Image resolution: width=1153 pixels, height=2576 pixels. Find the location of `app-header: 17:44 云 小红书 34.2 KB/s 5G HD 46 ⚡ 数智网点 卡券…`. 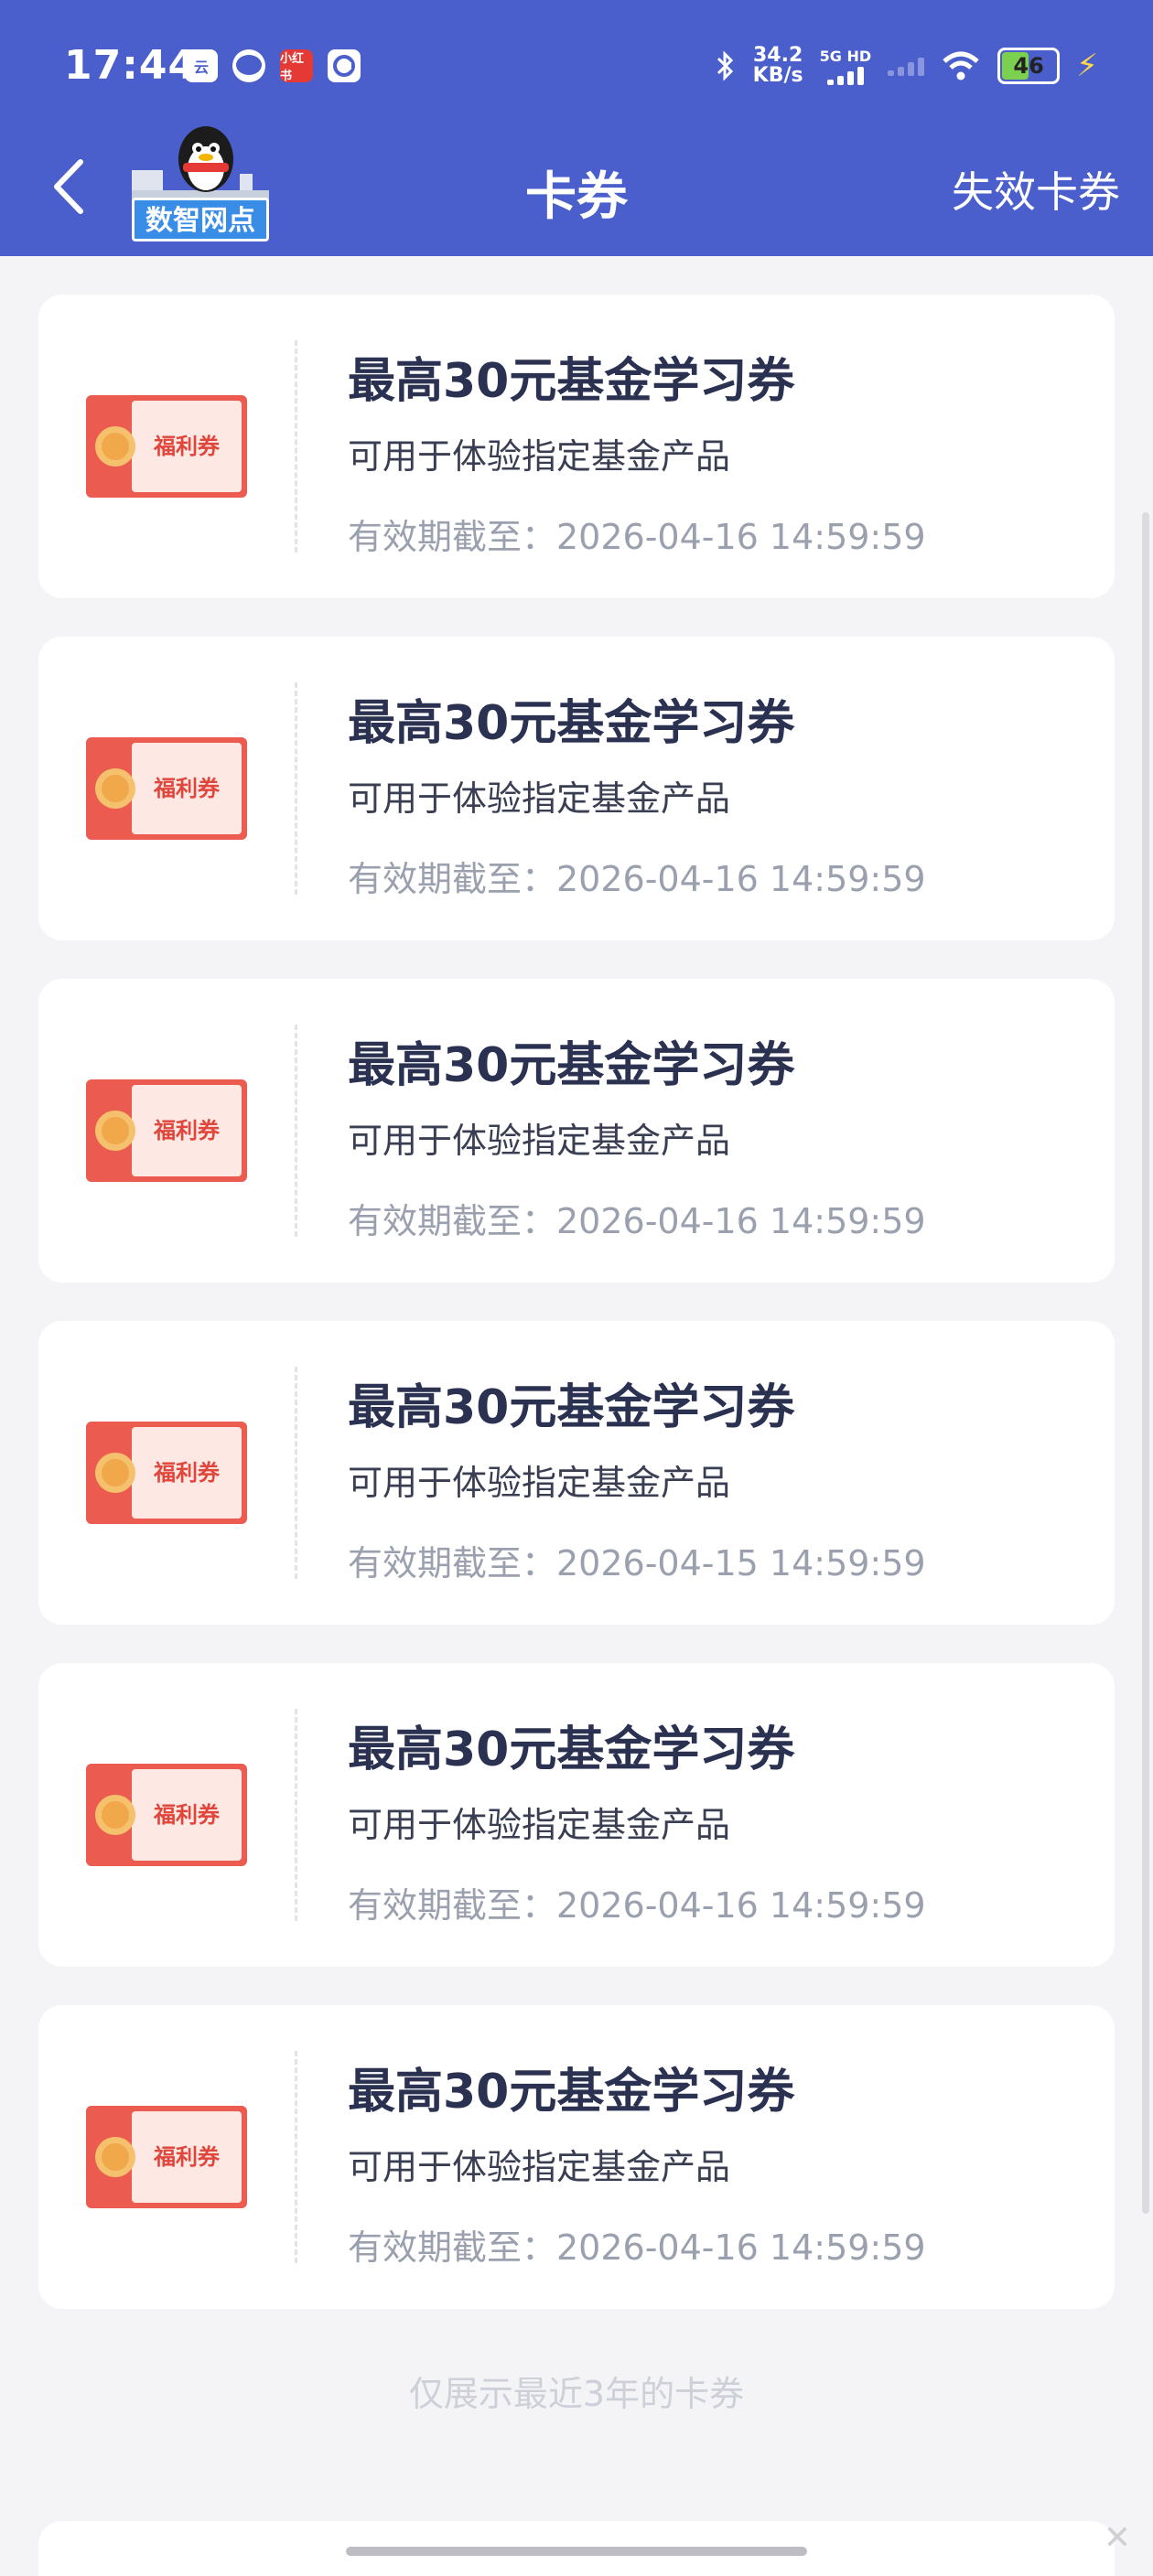

app-header: 17:44 云 小红书 34.2 KB/s 5G HD 46 ⚡ 数智网点 卡券… is located at coordinates (576, 128).